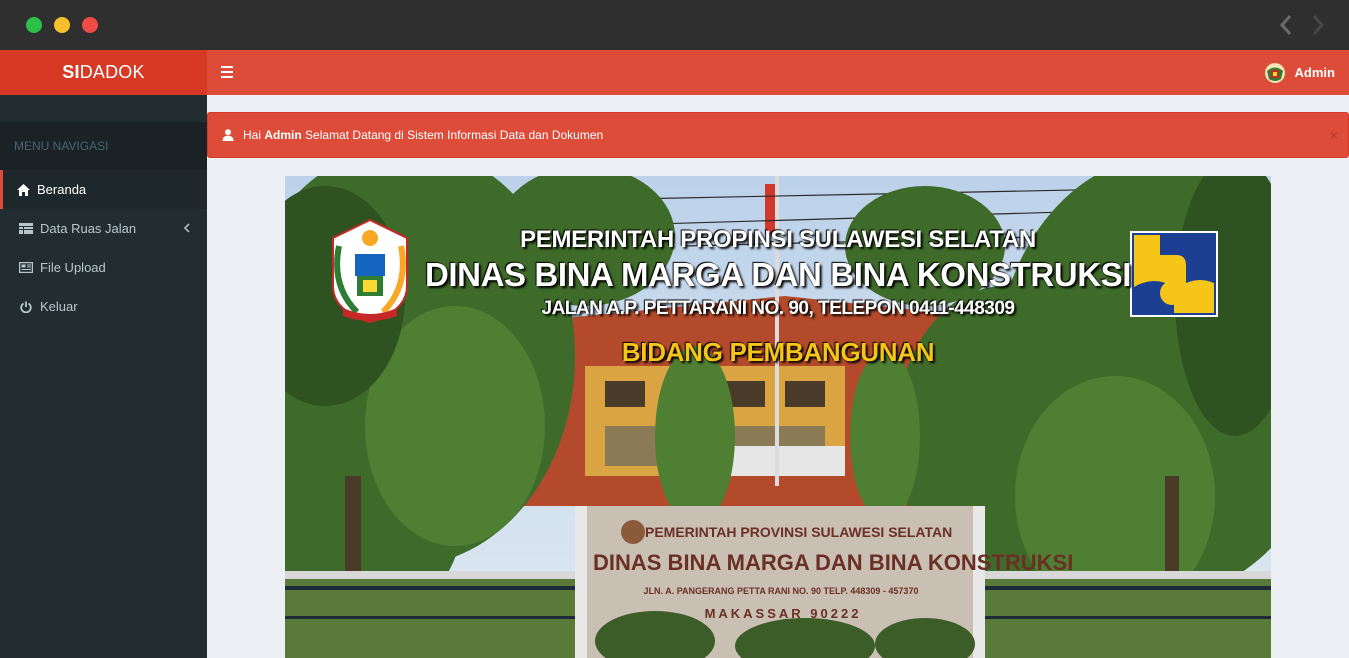 The width and height of the screenshot is (1349, 658). What do you see at coordinates (252, 135) in the screenshot?
I see `alert-prefix: Hai` at bounding box center [252, 135].